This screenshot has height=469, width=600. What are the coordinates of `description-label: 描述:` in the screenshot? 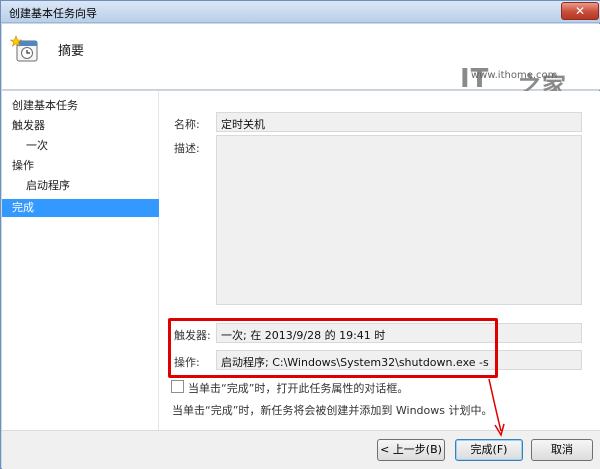 It's located at (187, 148).